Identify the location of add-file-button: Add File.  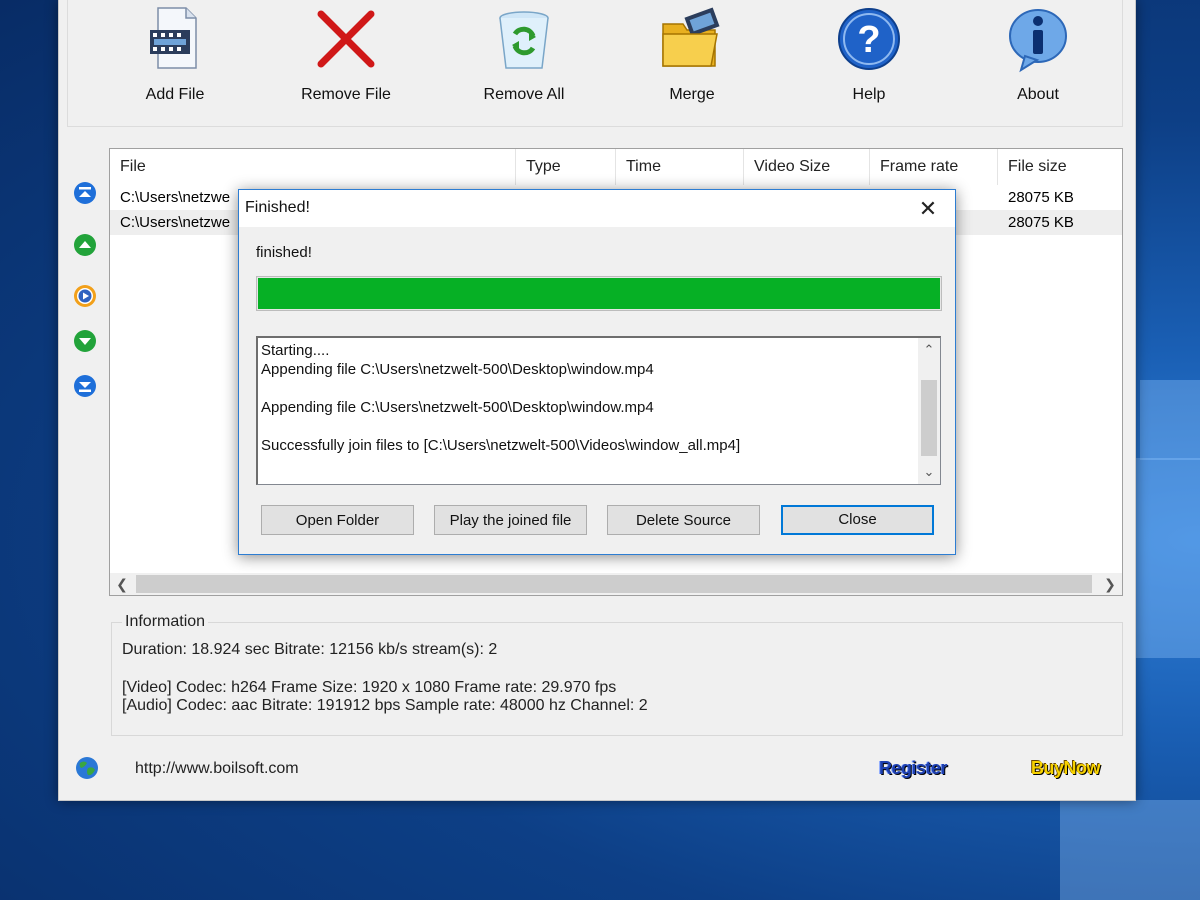
(175, 59).